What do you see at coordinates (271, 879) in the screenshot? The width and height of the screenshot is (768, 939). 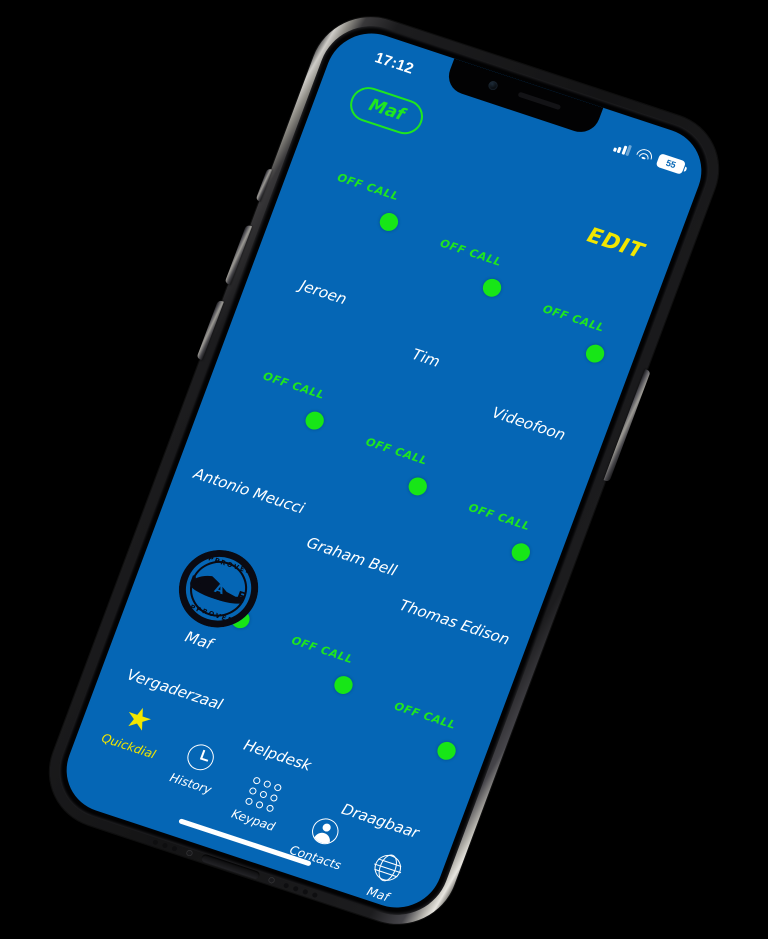 I see `screw-right` at bounding box center [271, 879].